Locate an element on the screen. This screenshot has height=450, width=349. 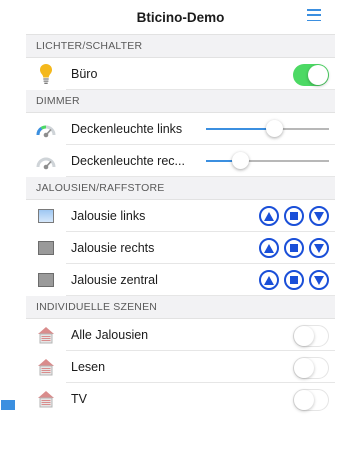
list-item-light: Büro is located at coordinates (180, 74).